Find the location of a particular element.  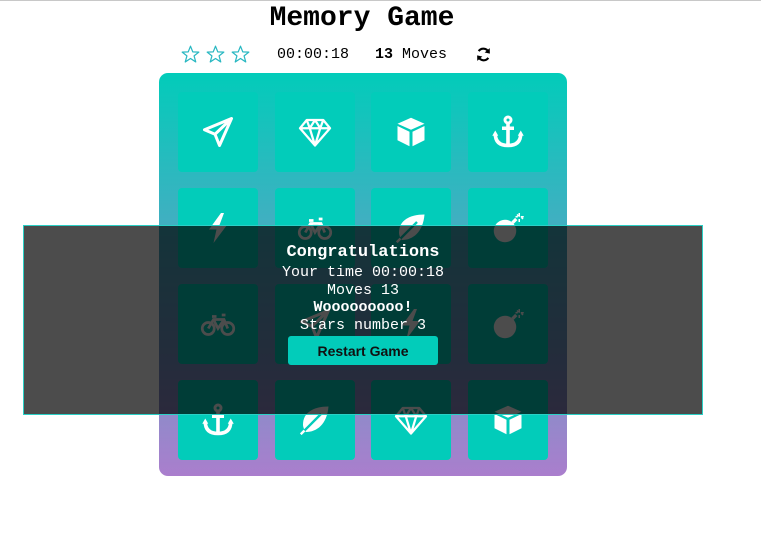

modal-message: Wooooooooo! is located at coordinates (363, 307).